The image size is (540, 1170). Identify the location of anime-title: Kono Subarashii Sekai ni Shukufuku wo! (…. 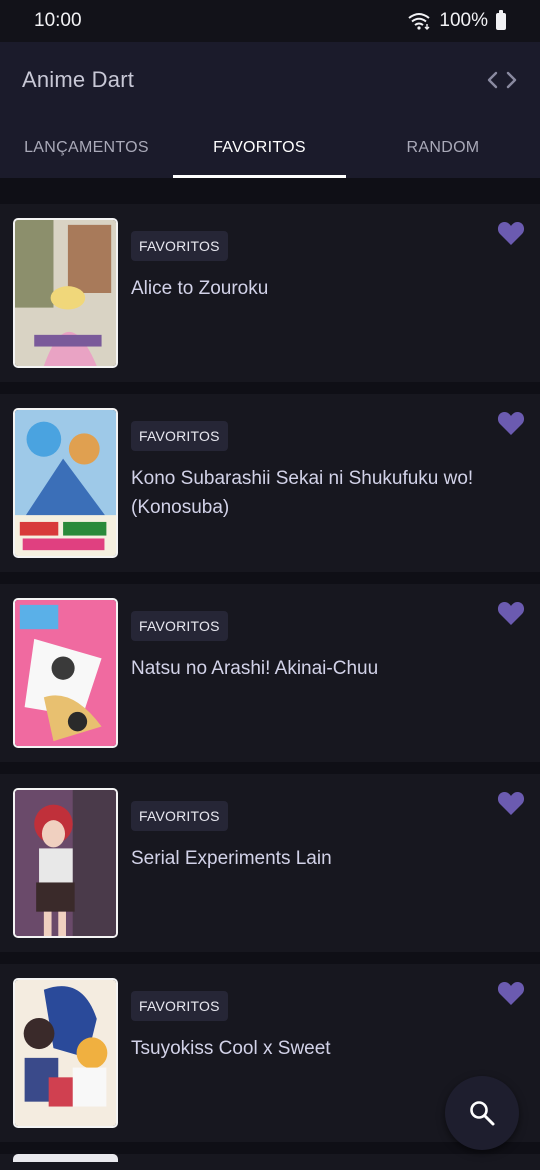
(302, 493).